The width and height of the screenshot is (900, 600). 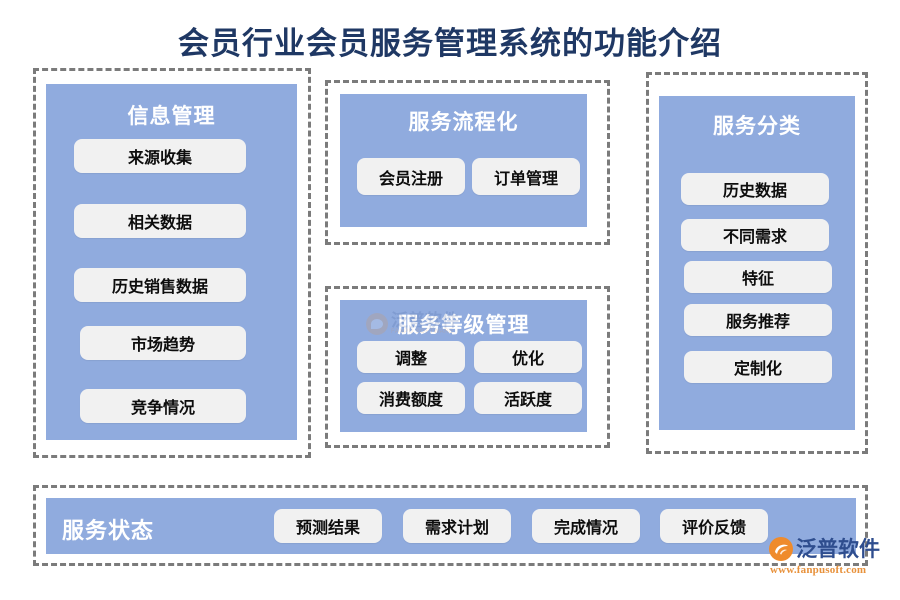 I want to click on pill-label: 评价反馈, so click(x=713, y=528).